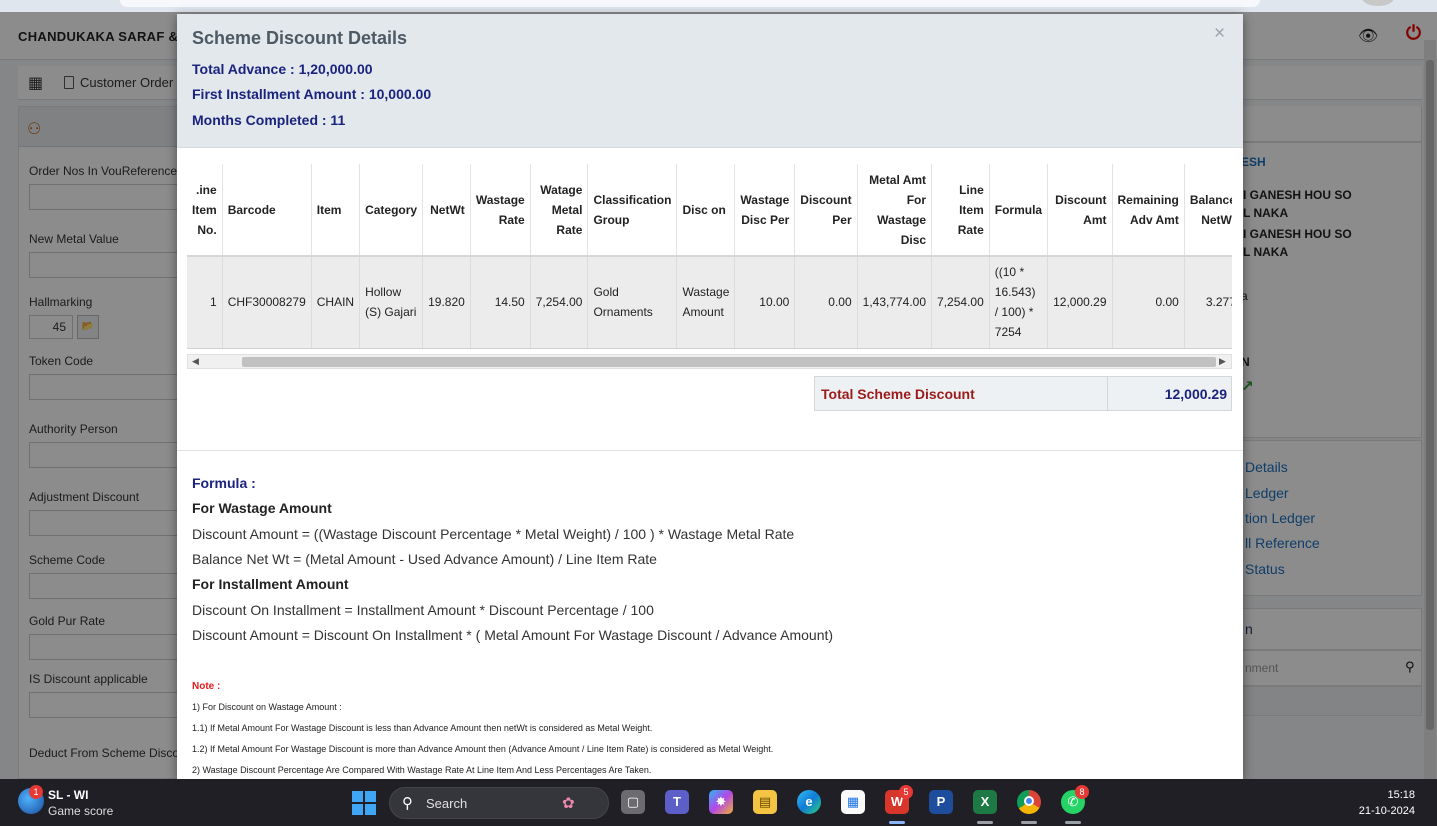 This screenshot has width=1437, height=826. What do you see at coordinates (1219, 34) in the screenshot?
I see `close-icon: ×` at bounding box center [1219, 34].